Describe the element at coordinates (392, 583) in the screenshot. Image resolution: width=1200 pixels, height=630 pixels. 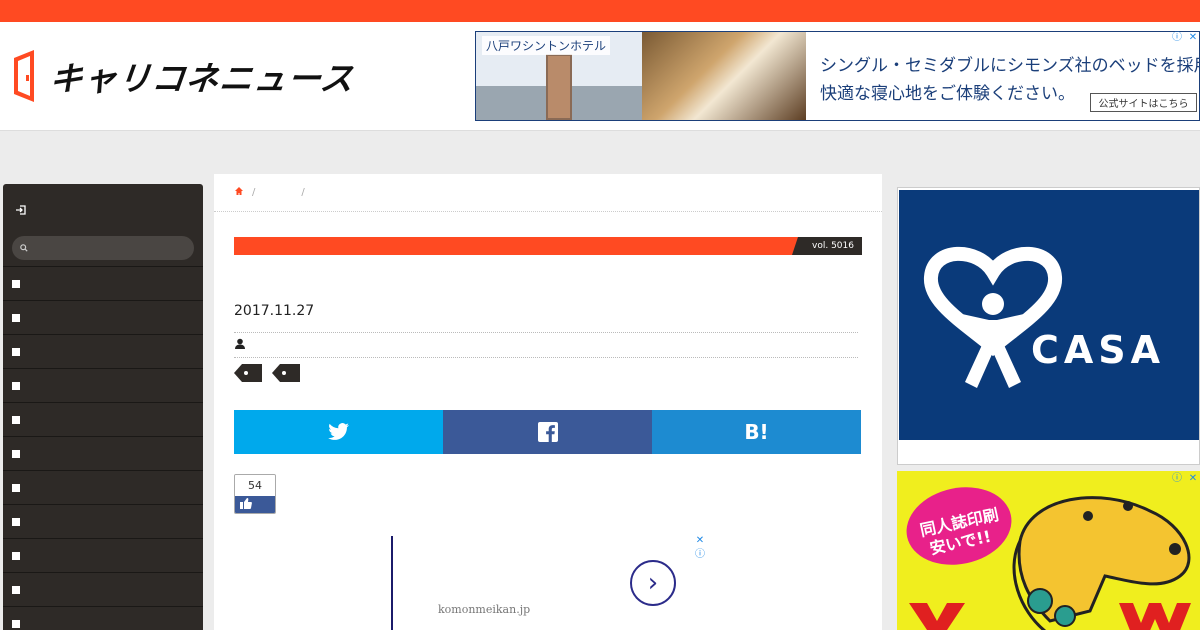
I see `ad-border` at that location.